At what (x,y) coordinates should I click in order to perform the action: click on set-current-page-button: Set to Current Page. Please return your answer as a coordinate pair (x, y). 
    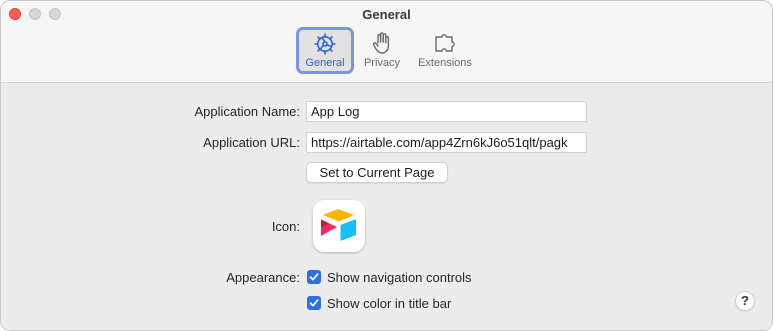
    Looking at the image, I should click on (377, 172).